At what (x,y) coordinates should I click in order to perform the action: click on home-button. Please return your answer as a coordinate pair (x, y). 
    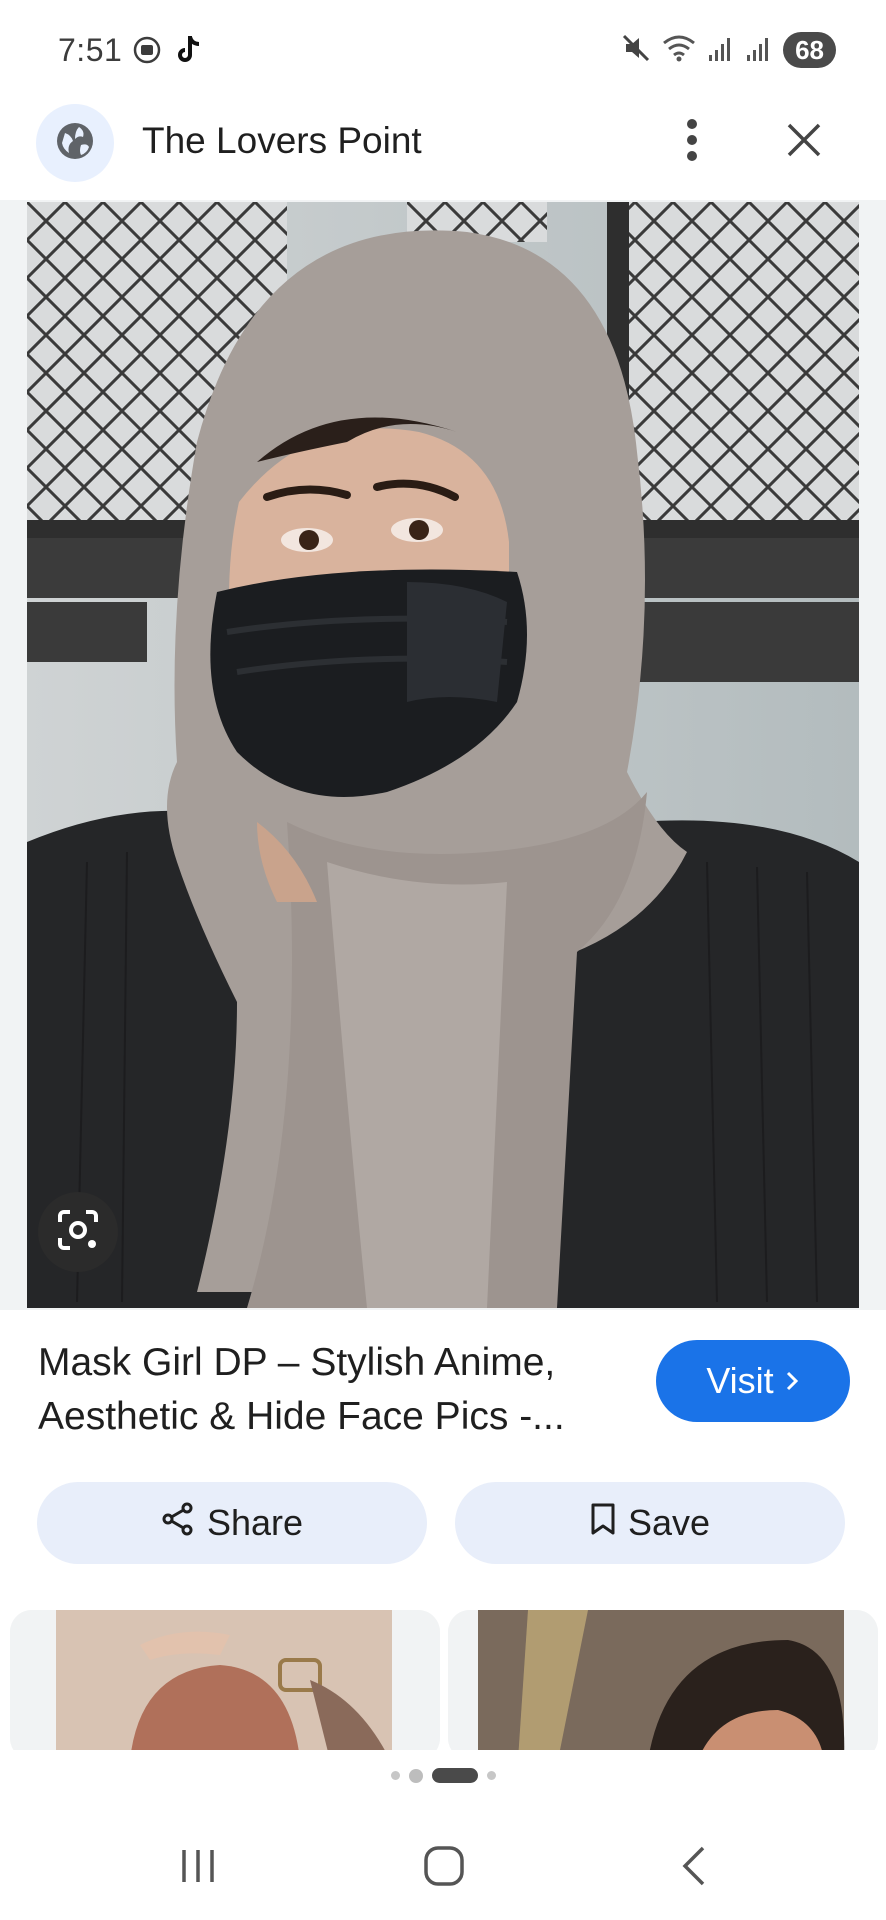
    Looking at the image, I should click on (444, 1868).